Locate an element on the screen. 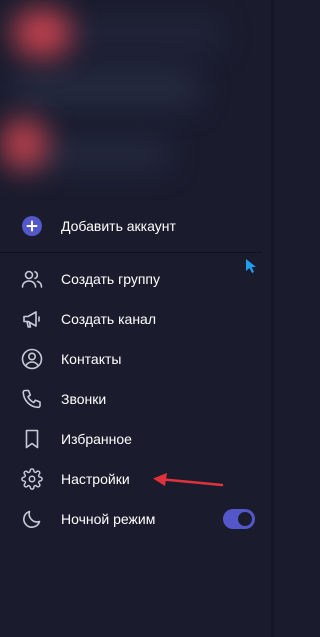  add-account-label: Добавить аккаунт is located at coordinates (118, 226).